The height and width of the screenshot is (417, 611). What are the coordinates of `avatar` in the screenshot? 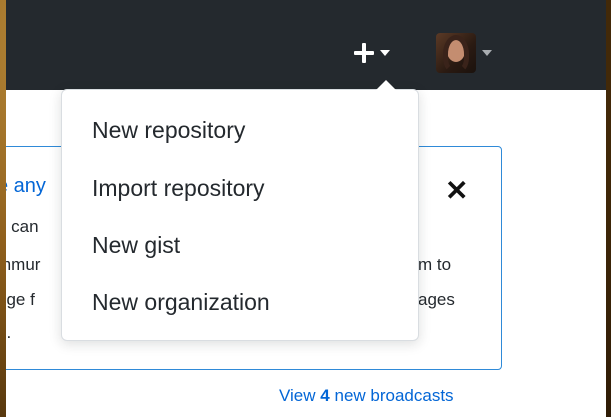 It's located at (456, 53).